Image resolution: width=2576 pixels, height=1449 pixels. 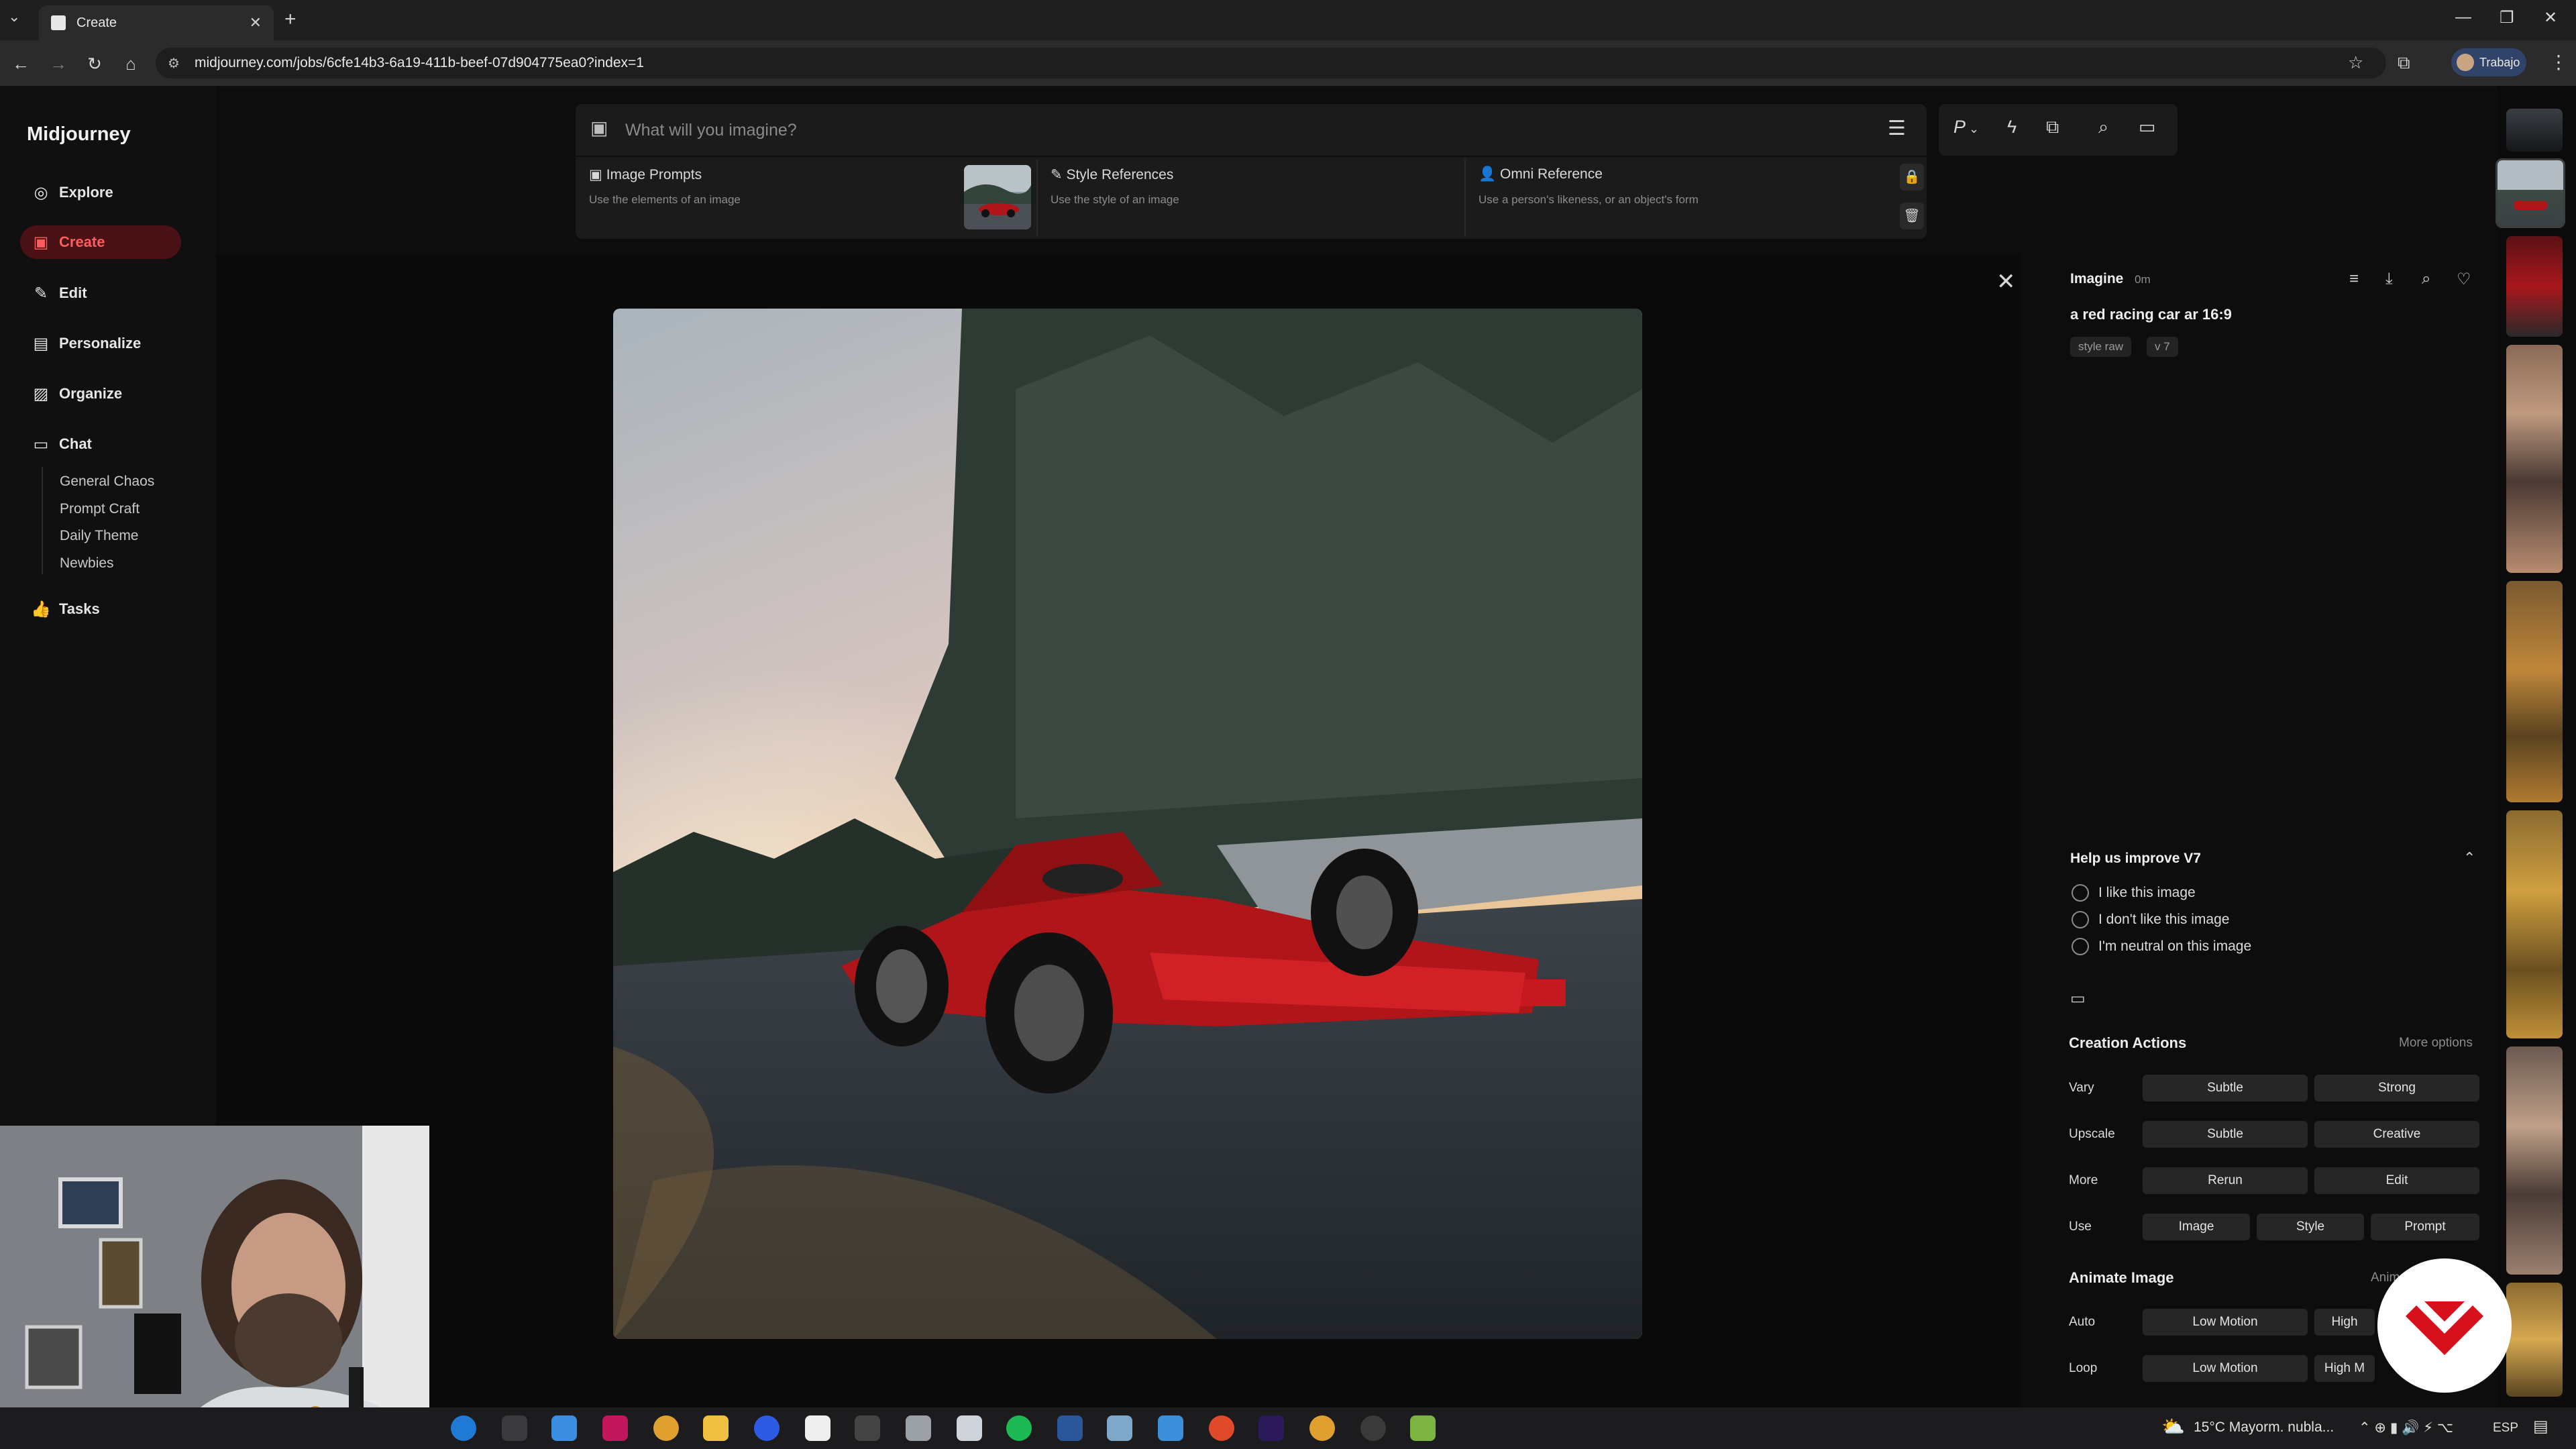 I want to click on prompt-text: a red racing car ar 16:9, so click(x=2151, y=314).